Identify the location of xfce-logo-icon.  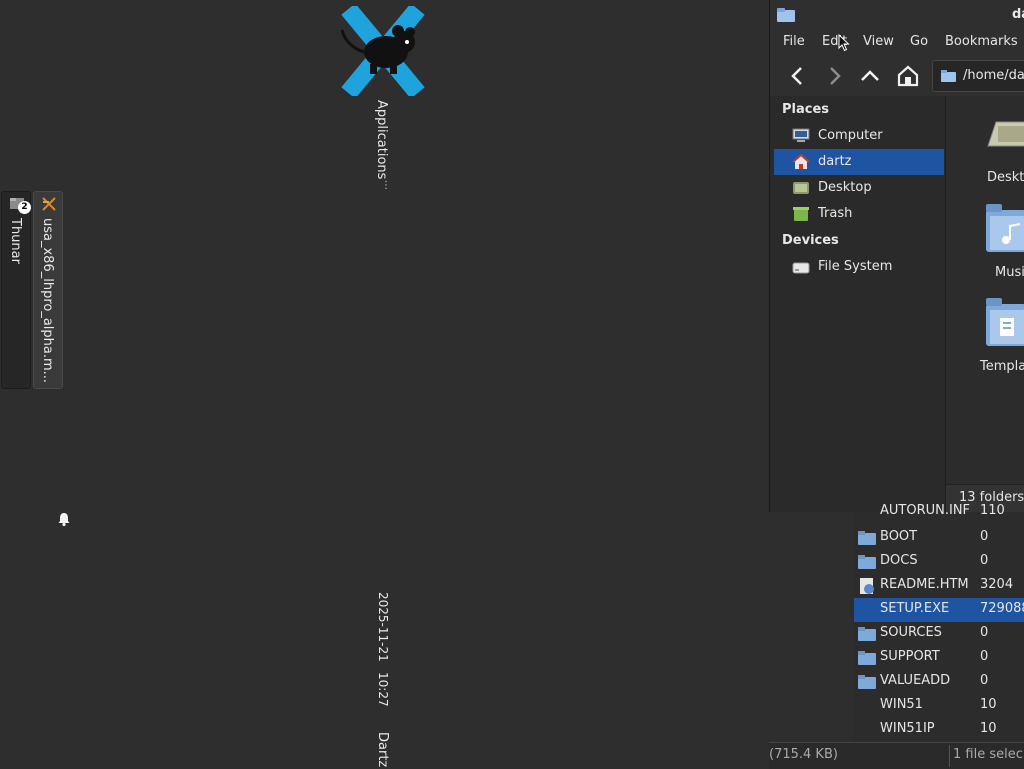
(382, 51).